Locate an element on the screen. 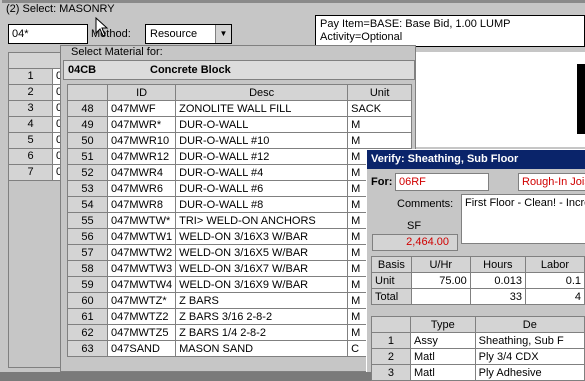 The width and height of the screenshot is (585, 381). table-row: 63 047SAND MASON SAND C is located at coordinates (240, 348).